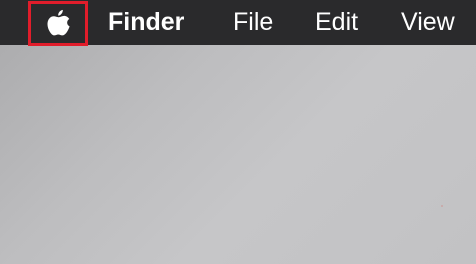  I want to click on apple-logo-icon, so click(58, 22).